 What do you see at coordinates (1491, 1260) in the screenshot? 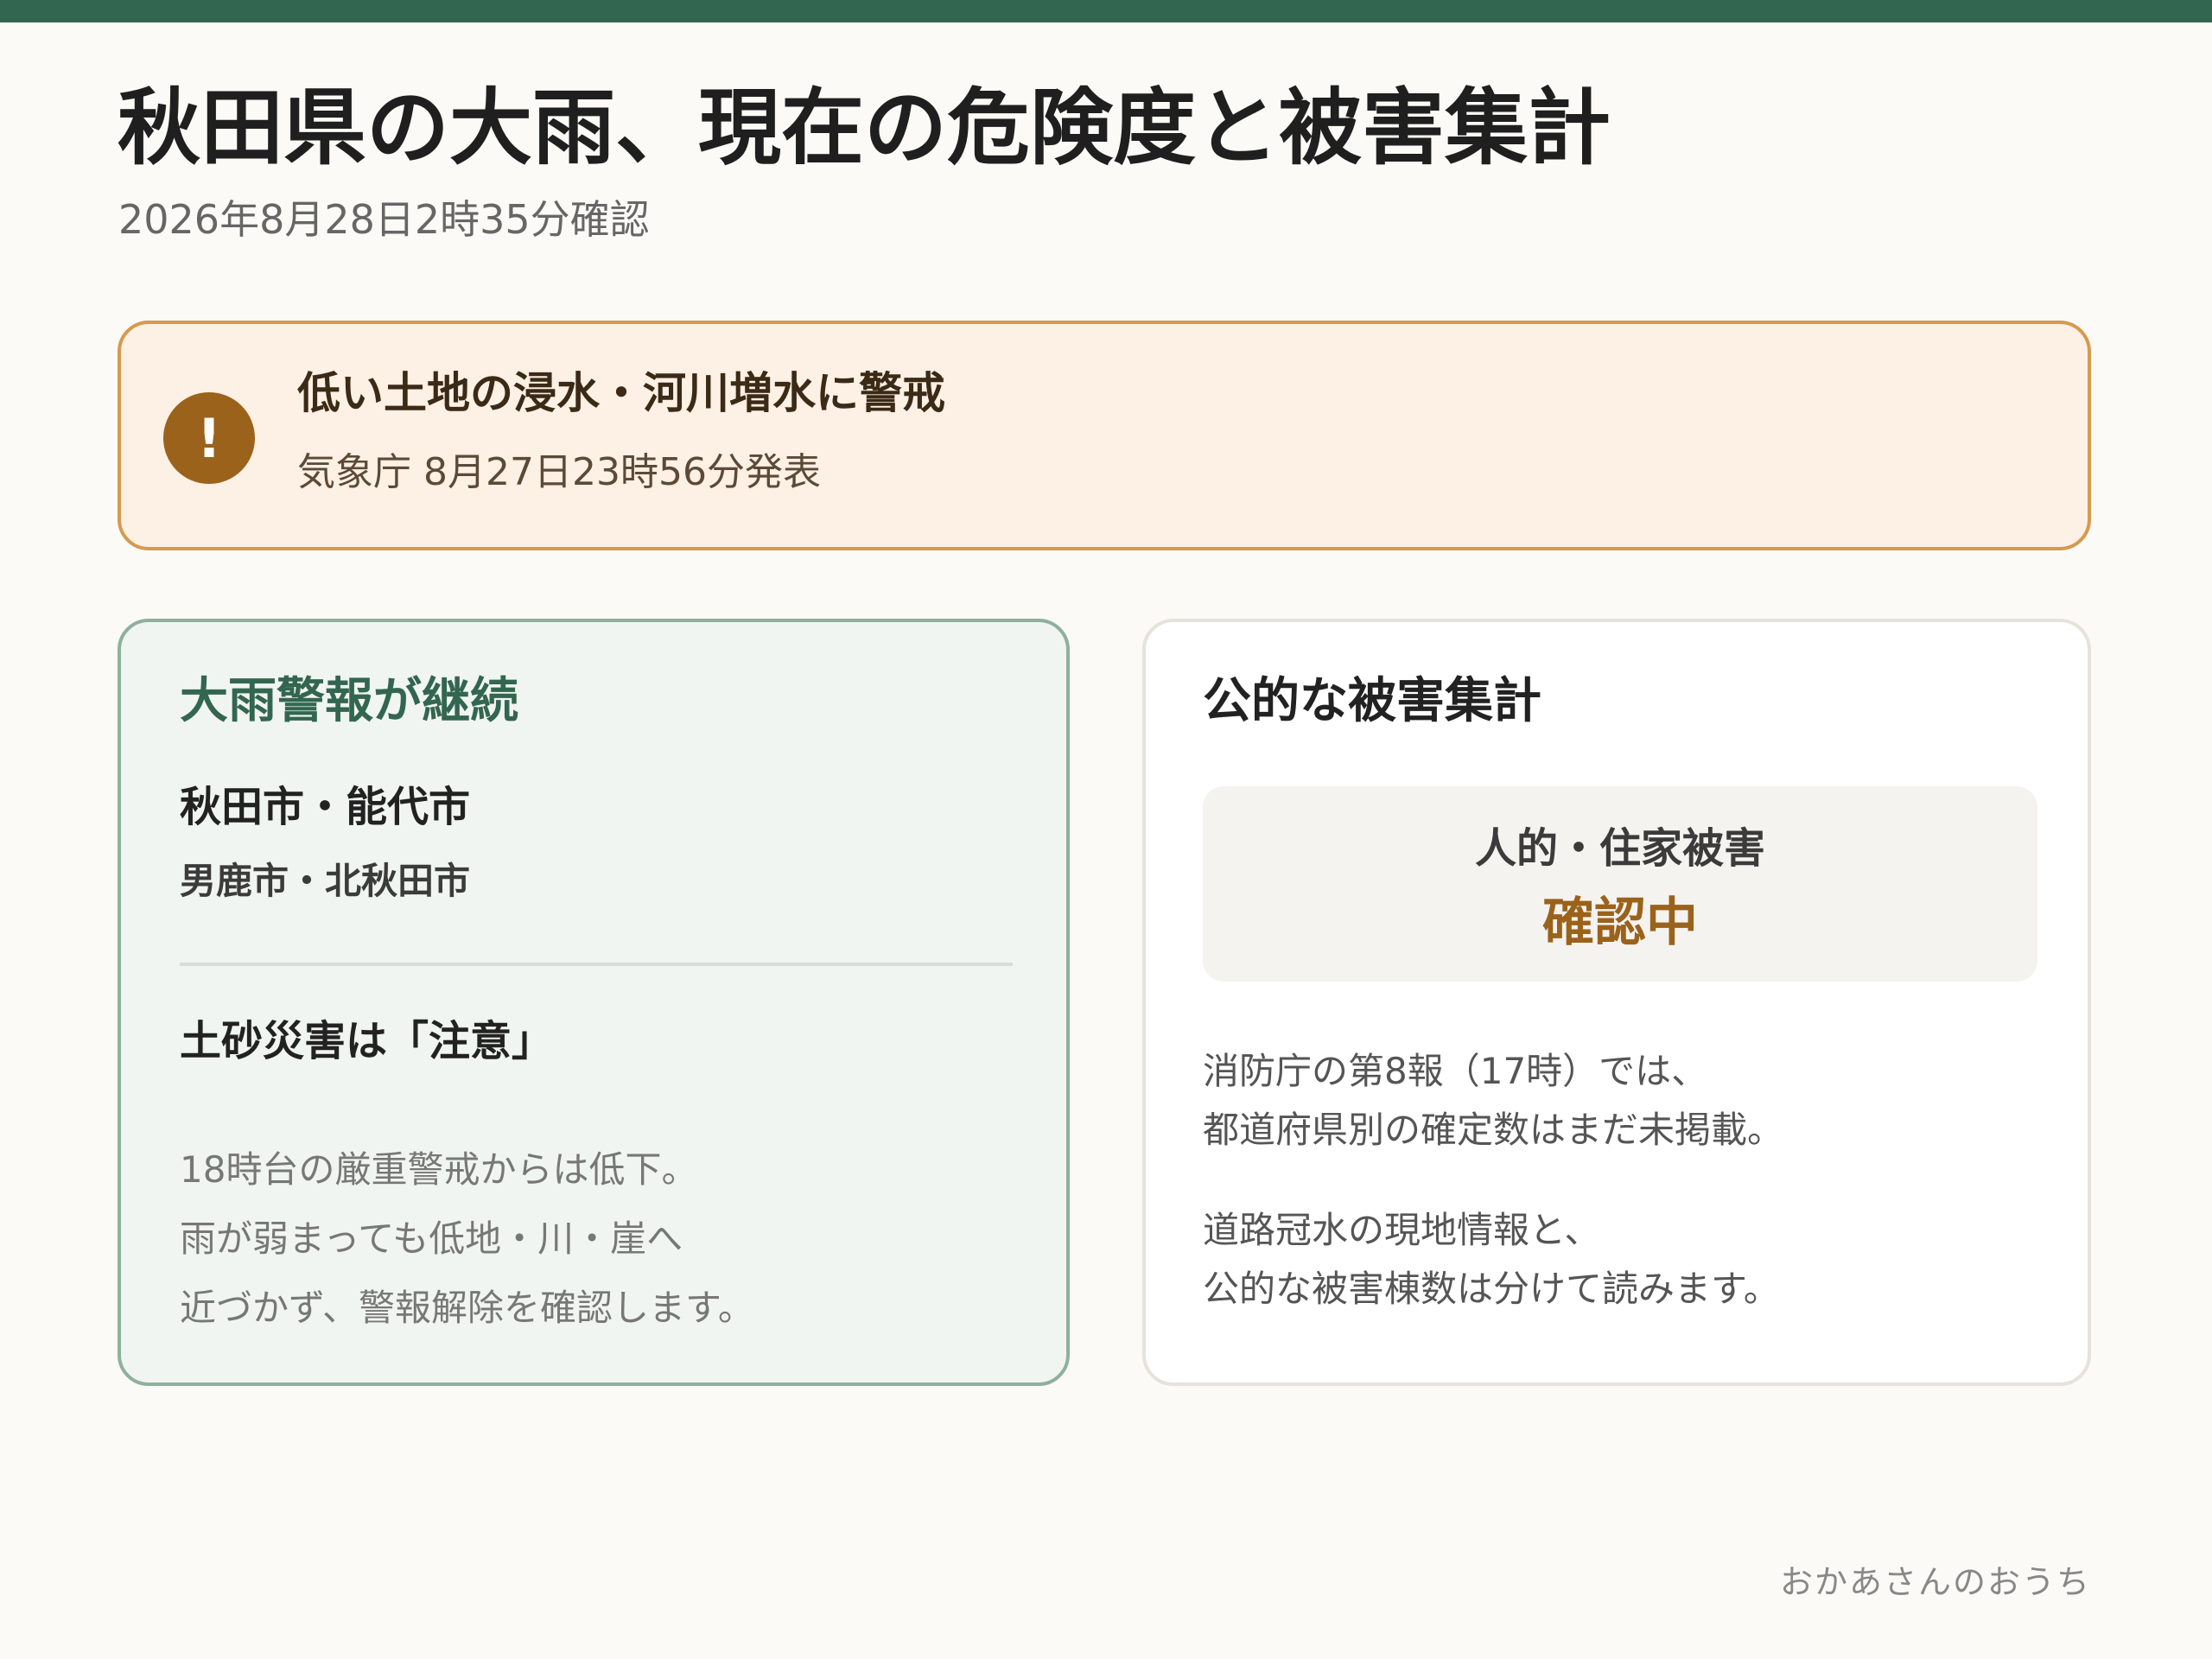
I see `reading-guidance-note: 道路冠水の現地情報と、 公的な被害棟数は分けて読みます。` at bounding box center [1491, 1260].